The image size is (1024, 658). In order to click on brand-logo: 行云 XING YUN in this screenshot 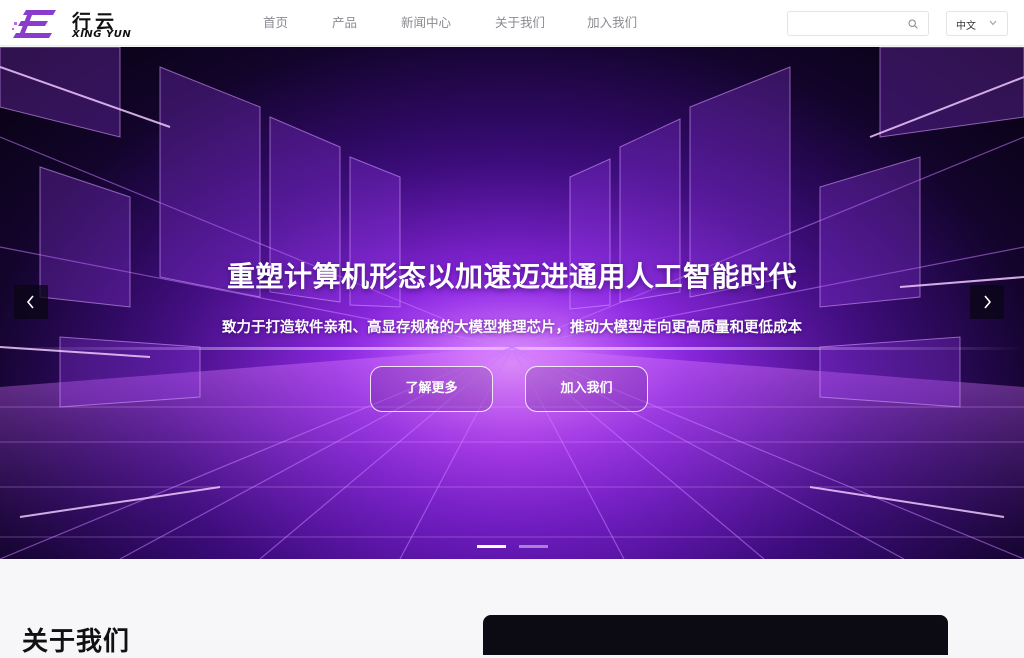, I will do `click(77, 23)`.